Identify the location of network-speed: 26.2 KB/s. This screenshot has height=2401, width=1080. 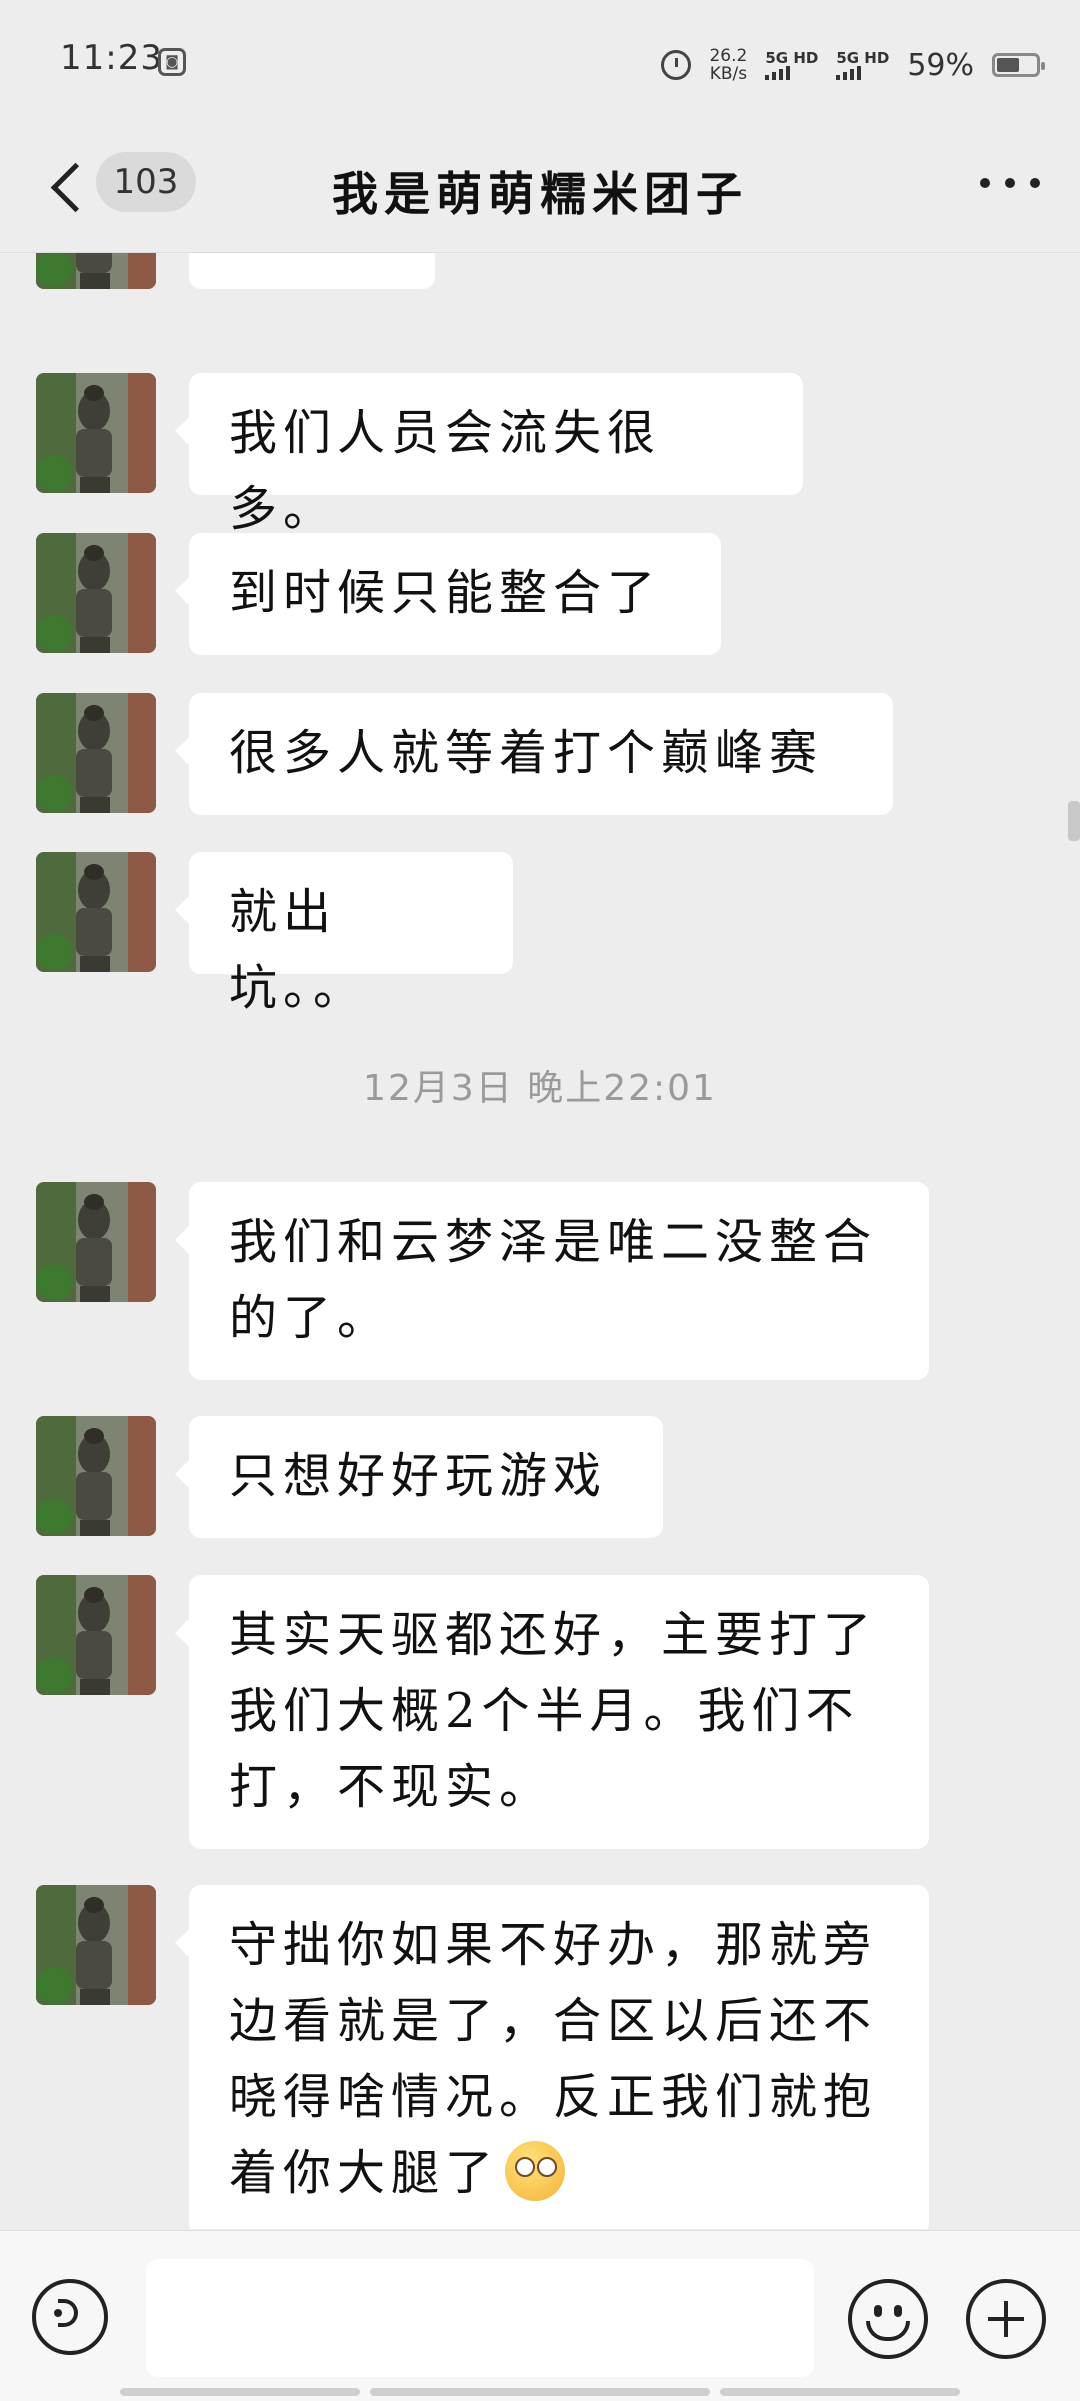
(728, 65).